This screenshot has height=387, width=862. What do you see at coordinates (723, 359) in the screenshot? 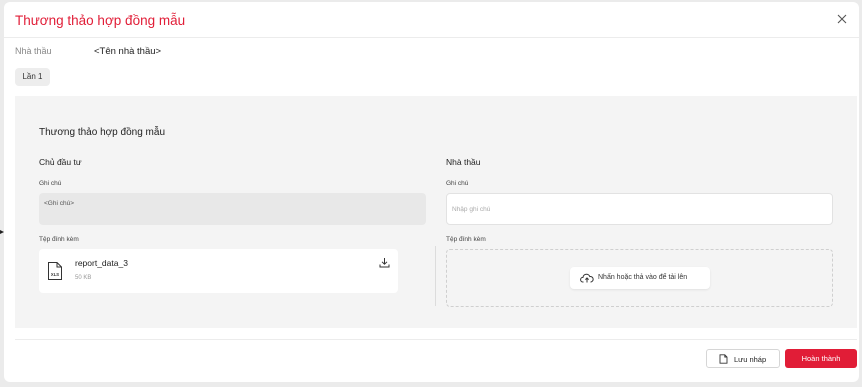
I see `document-icon` at bounding box center [723, 359].